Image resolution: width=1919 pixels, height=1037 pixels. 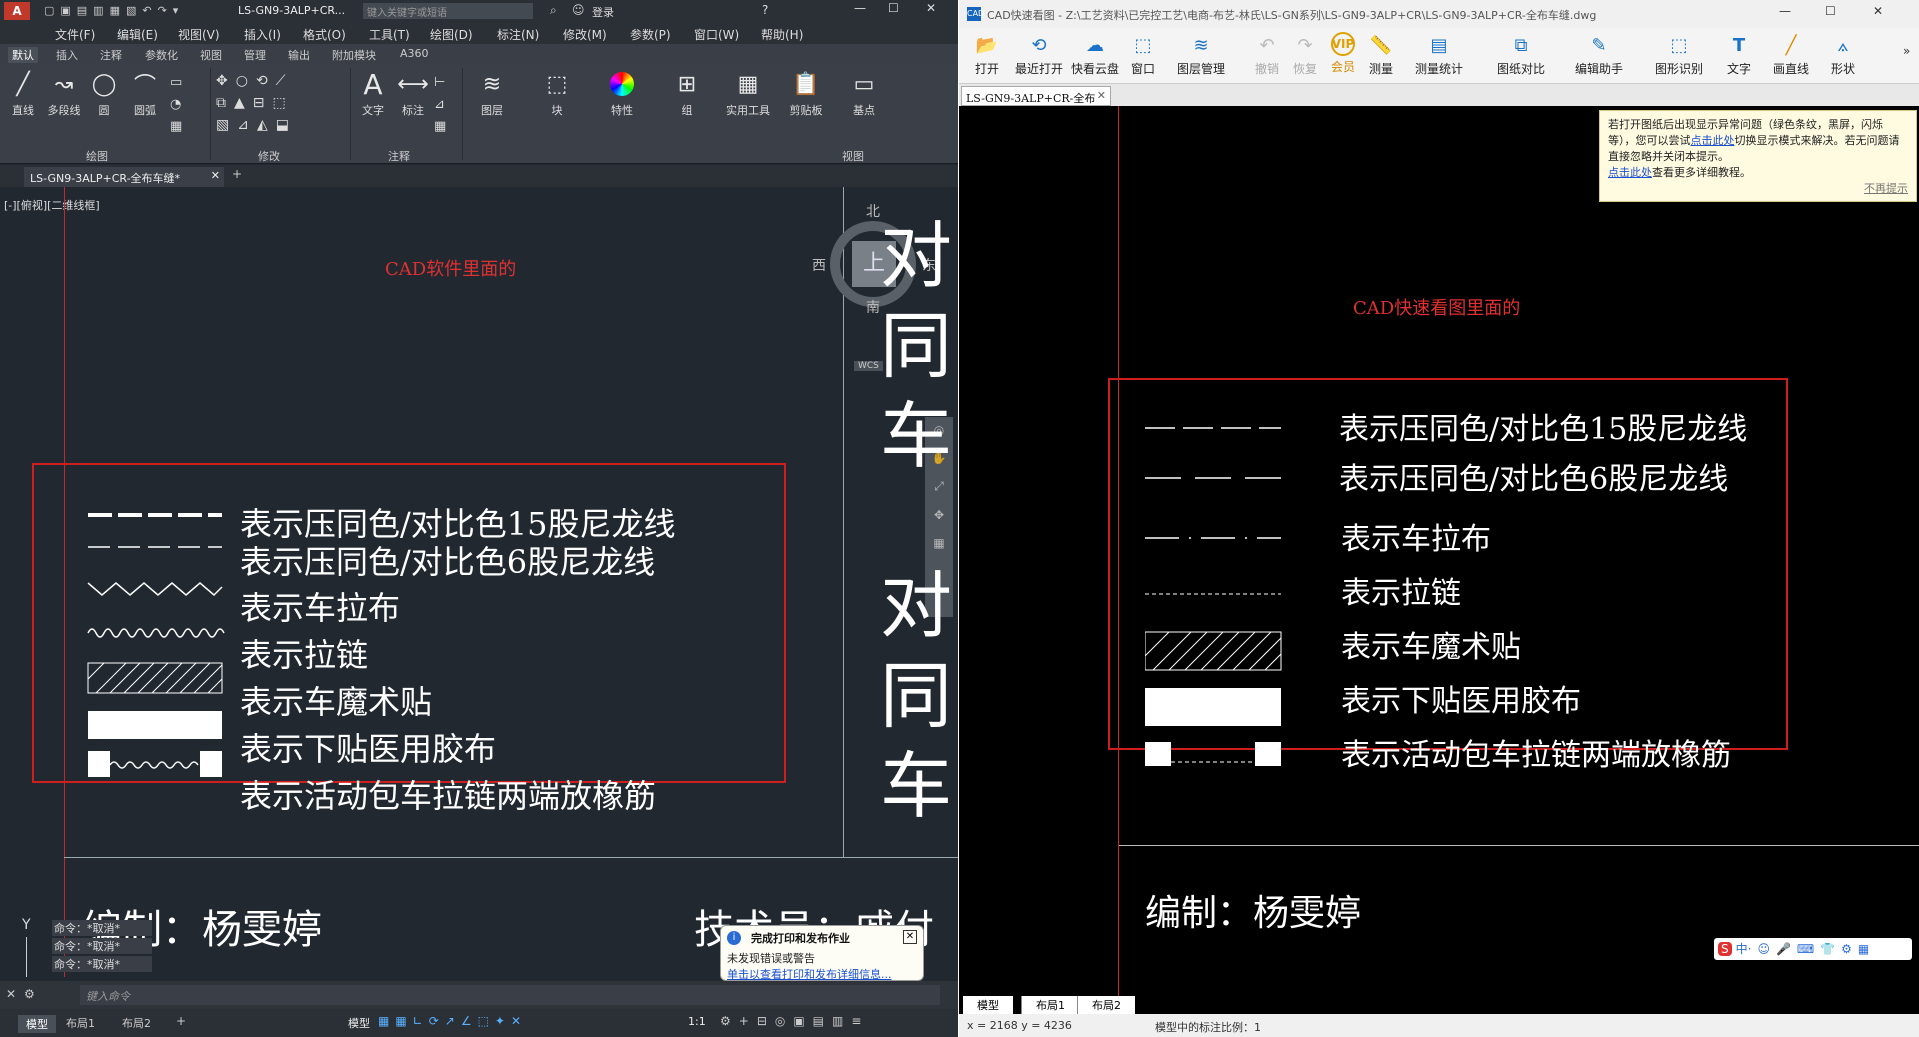 What do you see at coordinates (255, 55) in the screenshot?
I see `tab-manage: 管理` at bounding box center [255, 55].